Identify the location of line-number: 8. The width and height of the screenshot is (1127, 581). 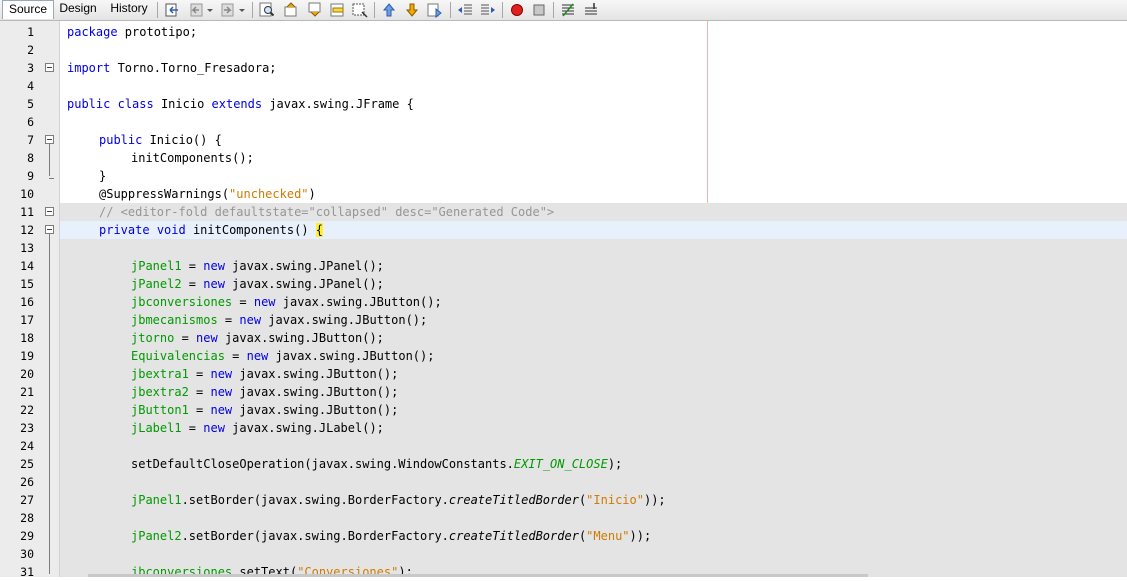
(30, 158).